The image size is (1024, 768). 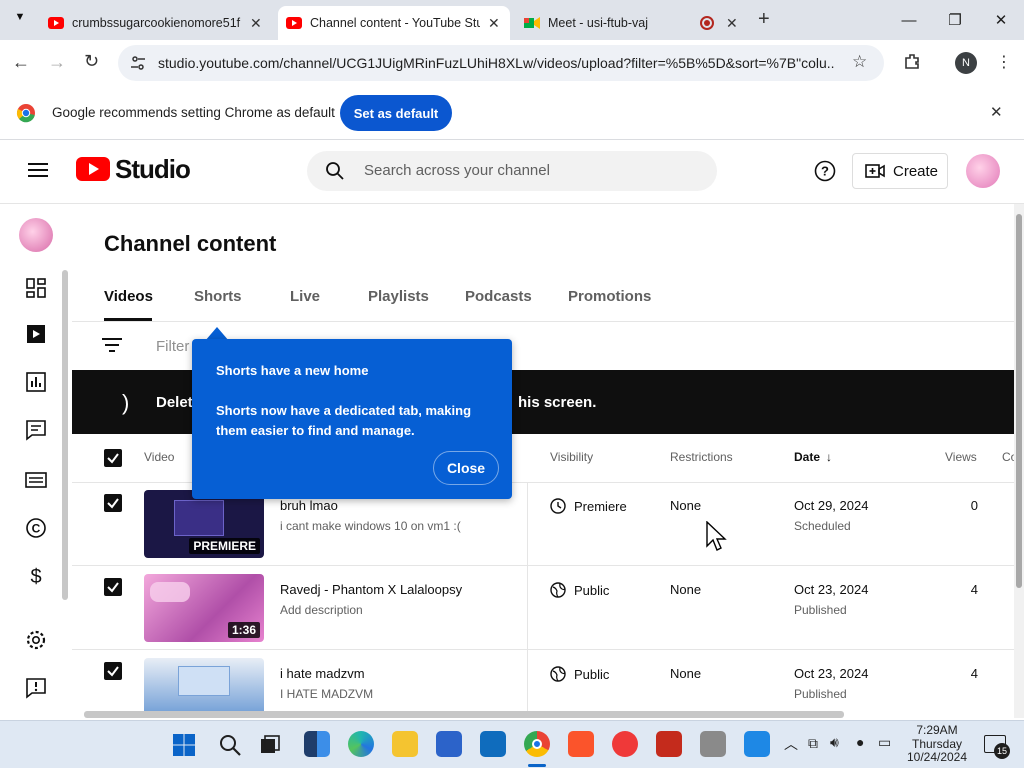 What do you see at coordinates (537, 765) in the screenshot?
I see `active-app-indicator` at bounding box center [537, 765].